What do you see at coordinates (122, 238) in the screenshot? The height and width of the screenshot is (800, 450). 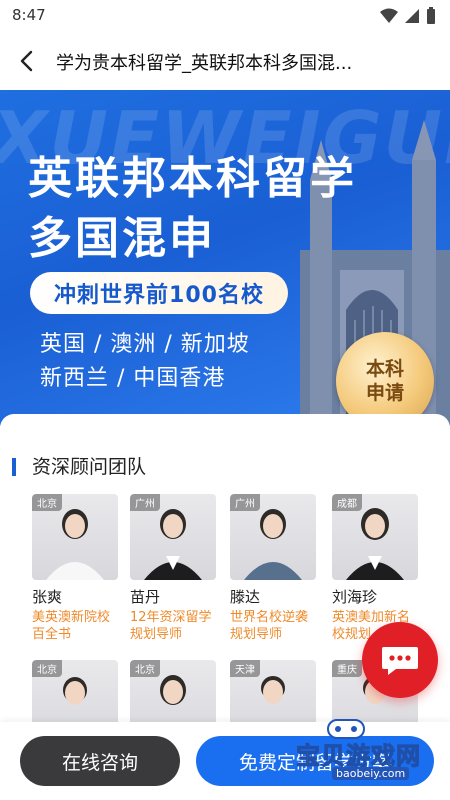 I see `banner-title-line2: 多国混申` at bounding box center [122, 238].